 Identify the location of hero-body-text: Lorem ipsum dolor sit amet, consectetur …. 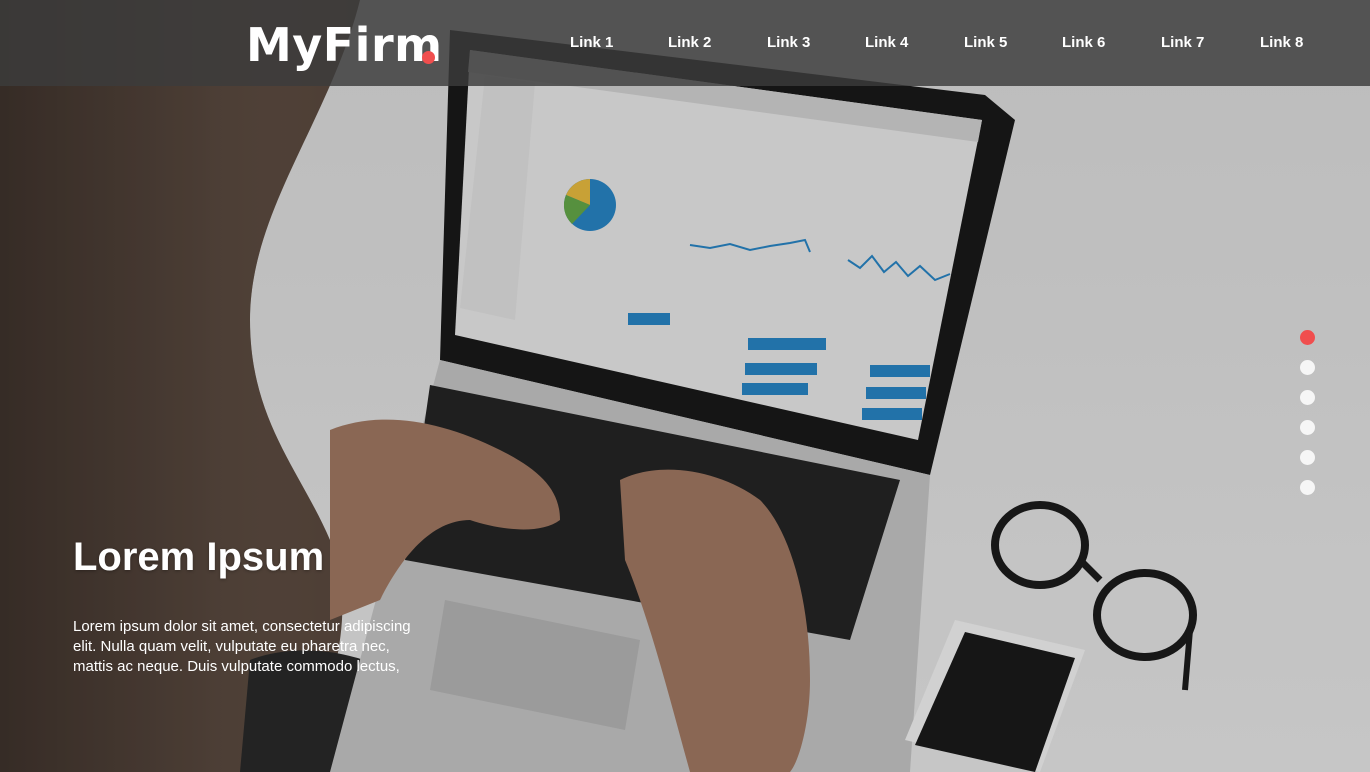
(242, 646).